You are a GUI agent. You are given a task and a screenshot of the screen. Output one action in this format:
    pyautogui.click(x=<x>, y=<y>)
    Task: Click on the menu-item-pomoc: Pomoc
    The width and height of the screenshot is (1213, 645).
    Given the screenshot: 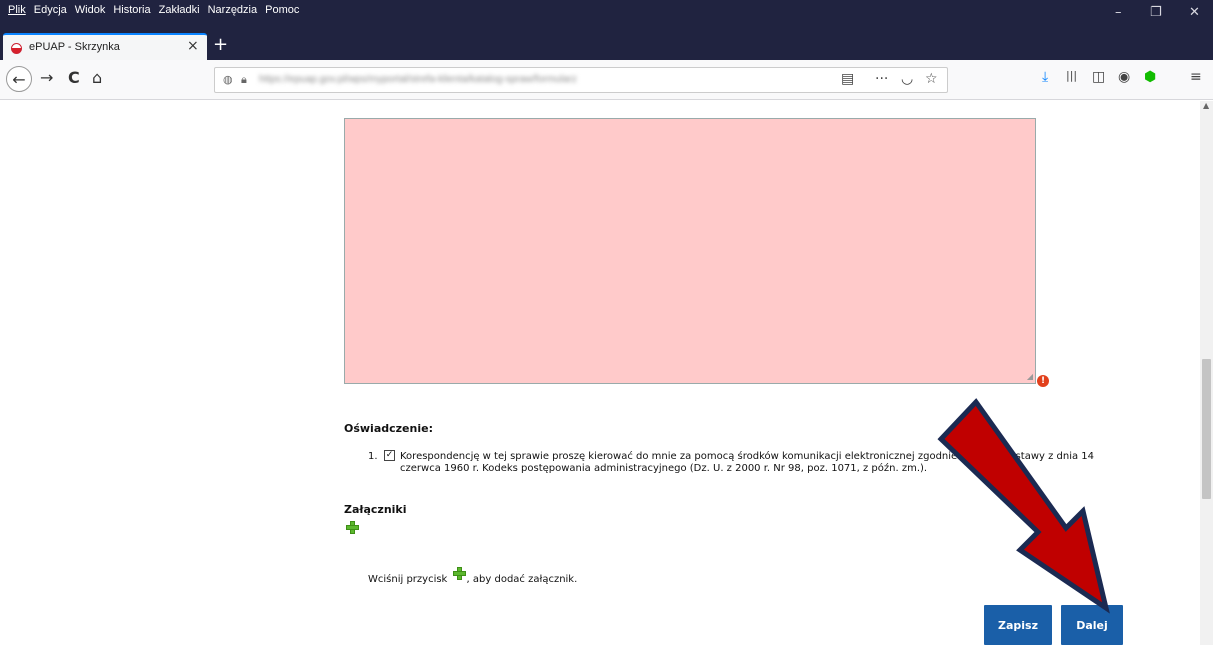 What is the action you would take?
    pyautogui.click(x=282, y=10)
    